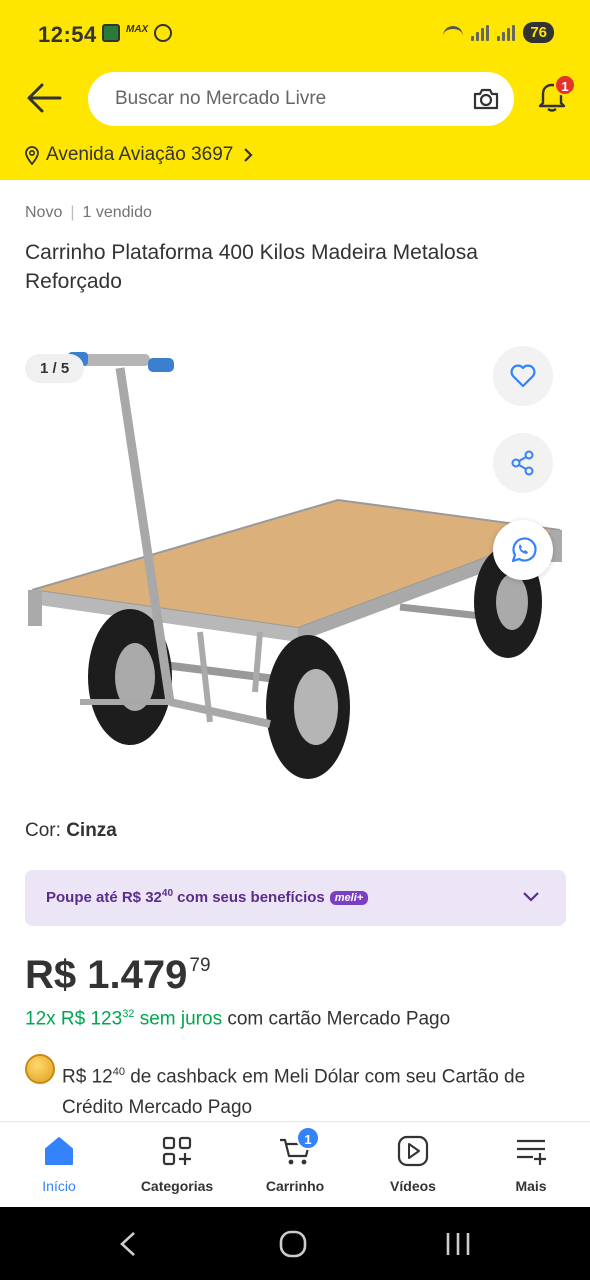 The width and height of the screenshot is (590, 1280). What do you see at coordinates (167, 893) in the screenshot?
I see `benefit-cents: 40` at bounding box center [167, 893].